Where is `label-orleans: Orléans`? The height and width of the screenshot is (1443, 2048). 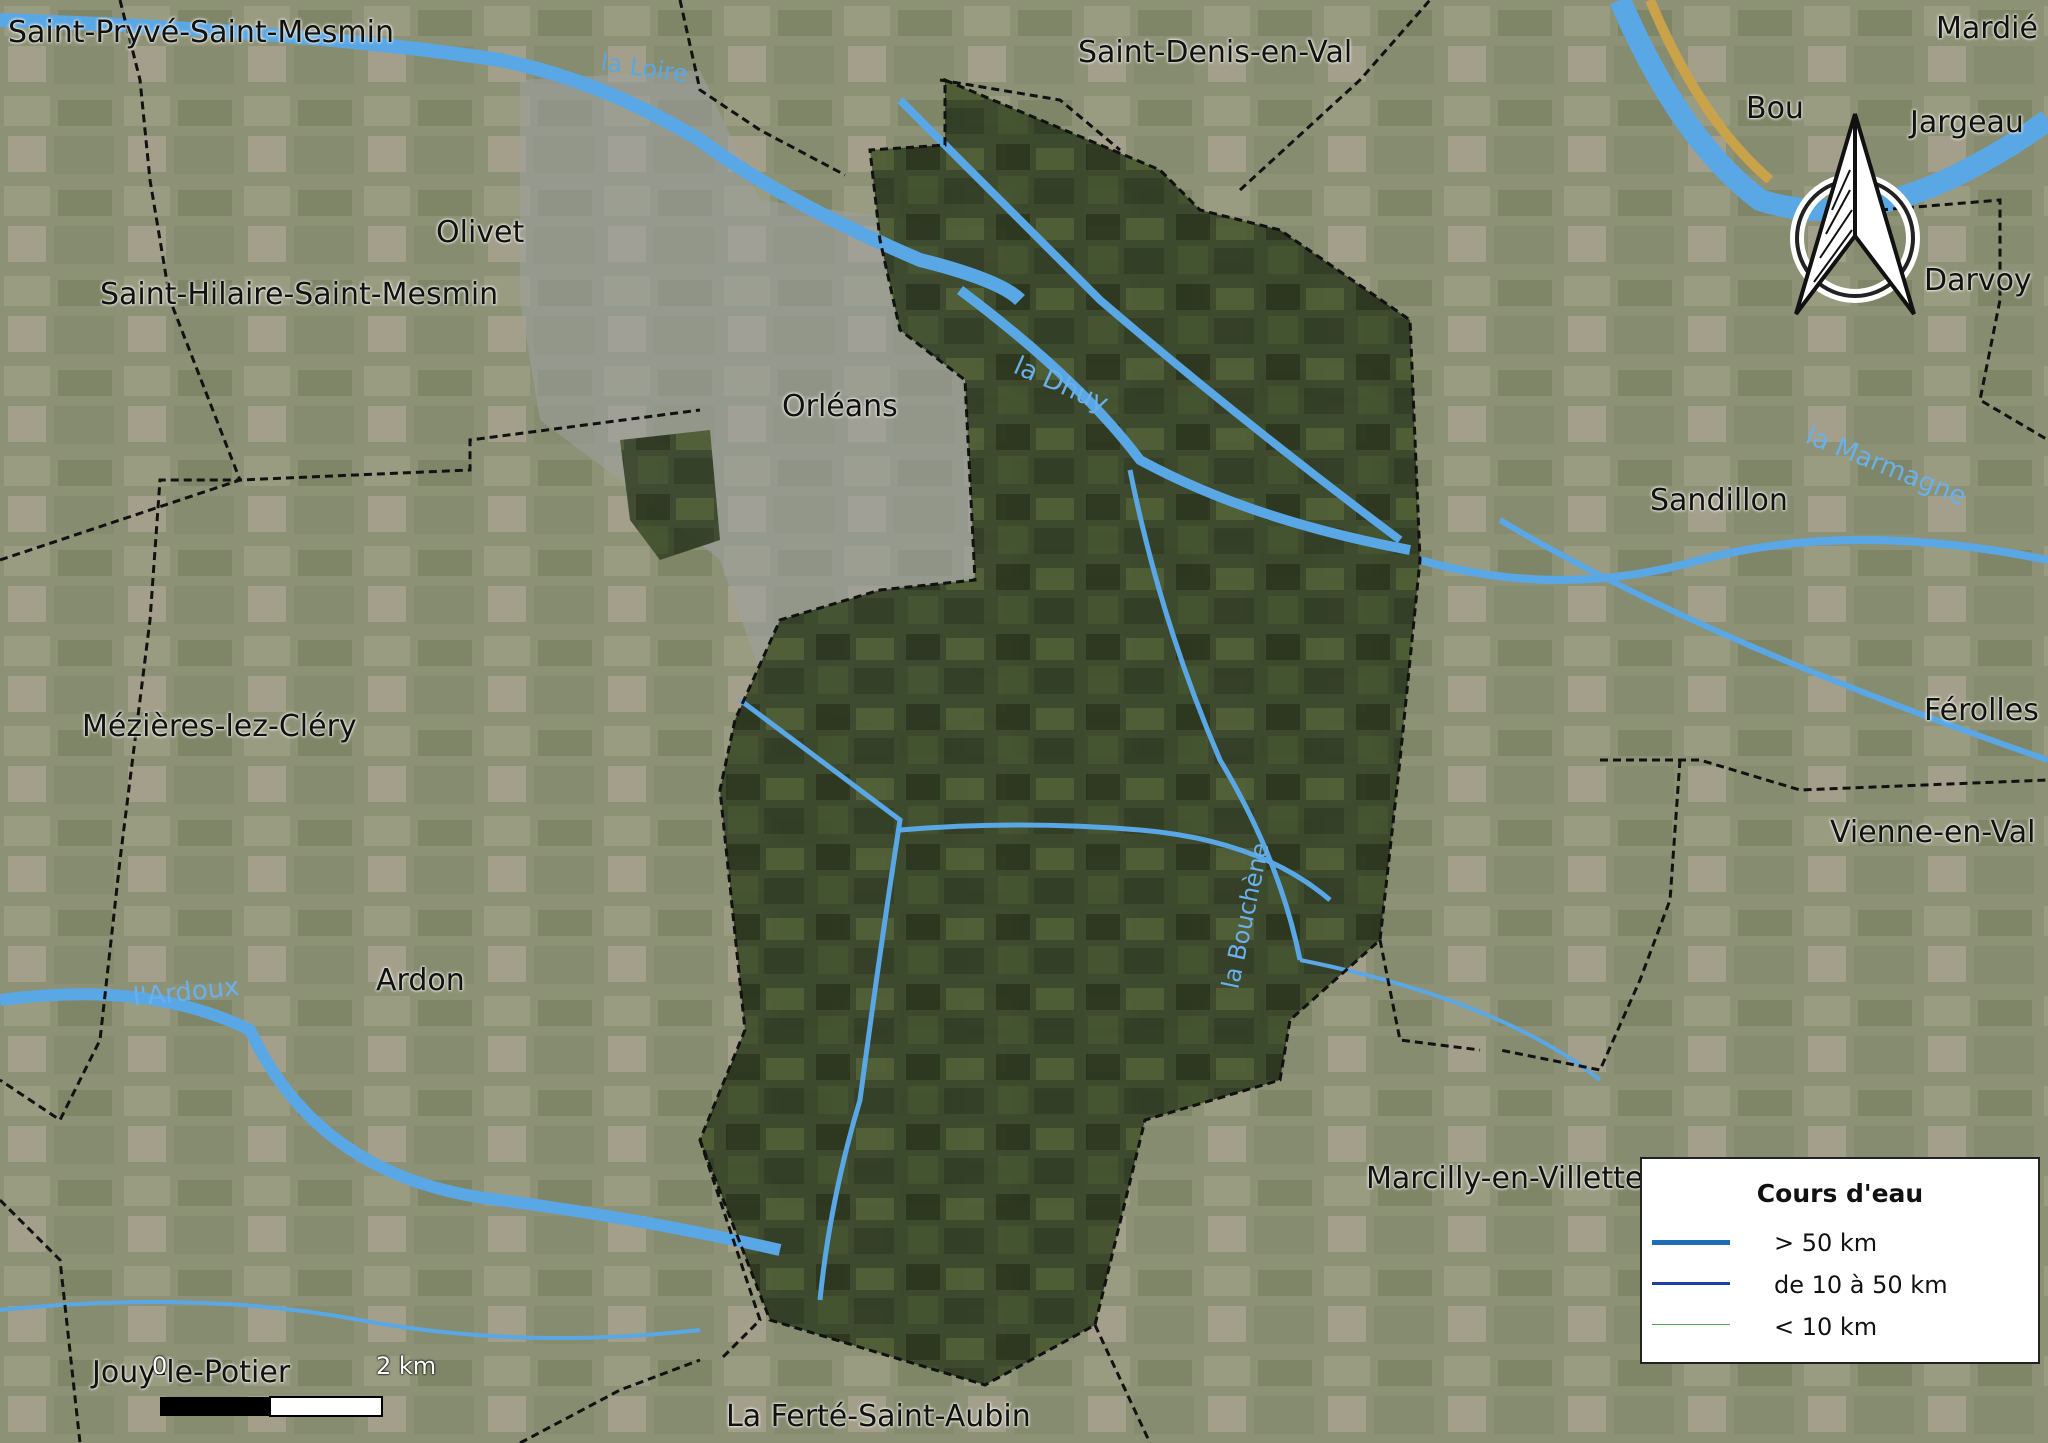 label-orleans: Orléans is located at coordinates (840, 406).